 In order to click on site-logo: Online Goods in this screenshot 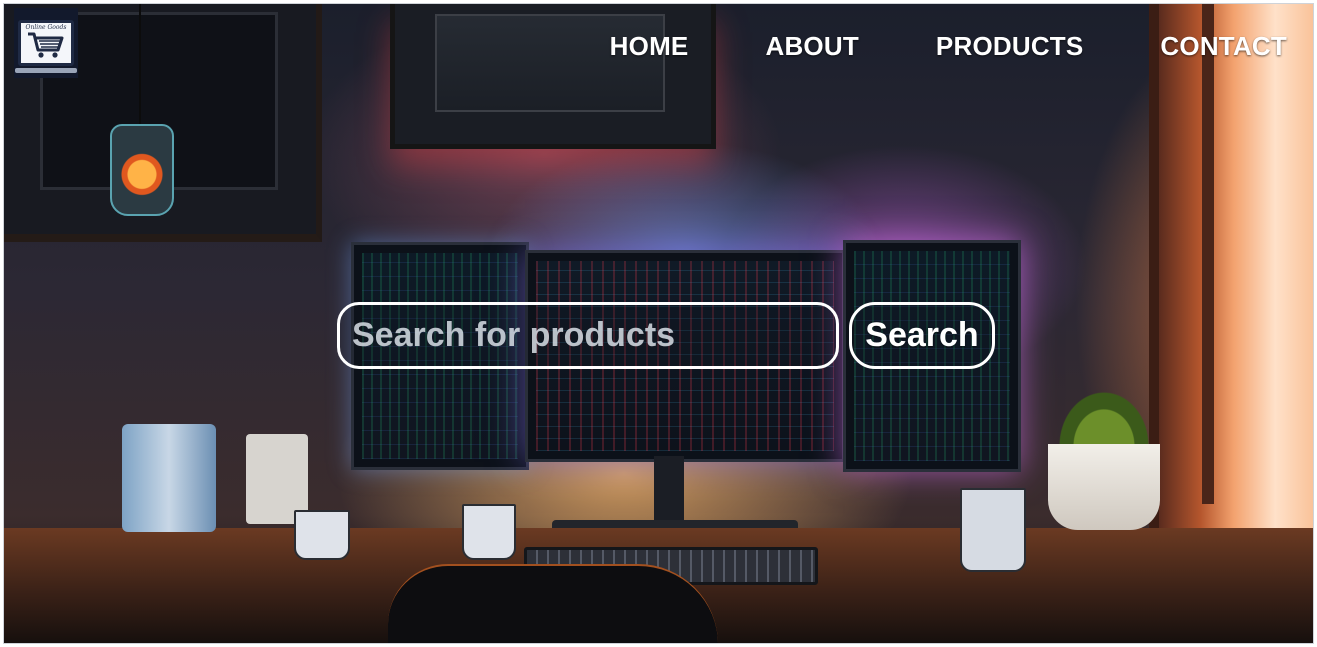, I will do `click(46, 43)`.